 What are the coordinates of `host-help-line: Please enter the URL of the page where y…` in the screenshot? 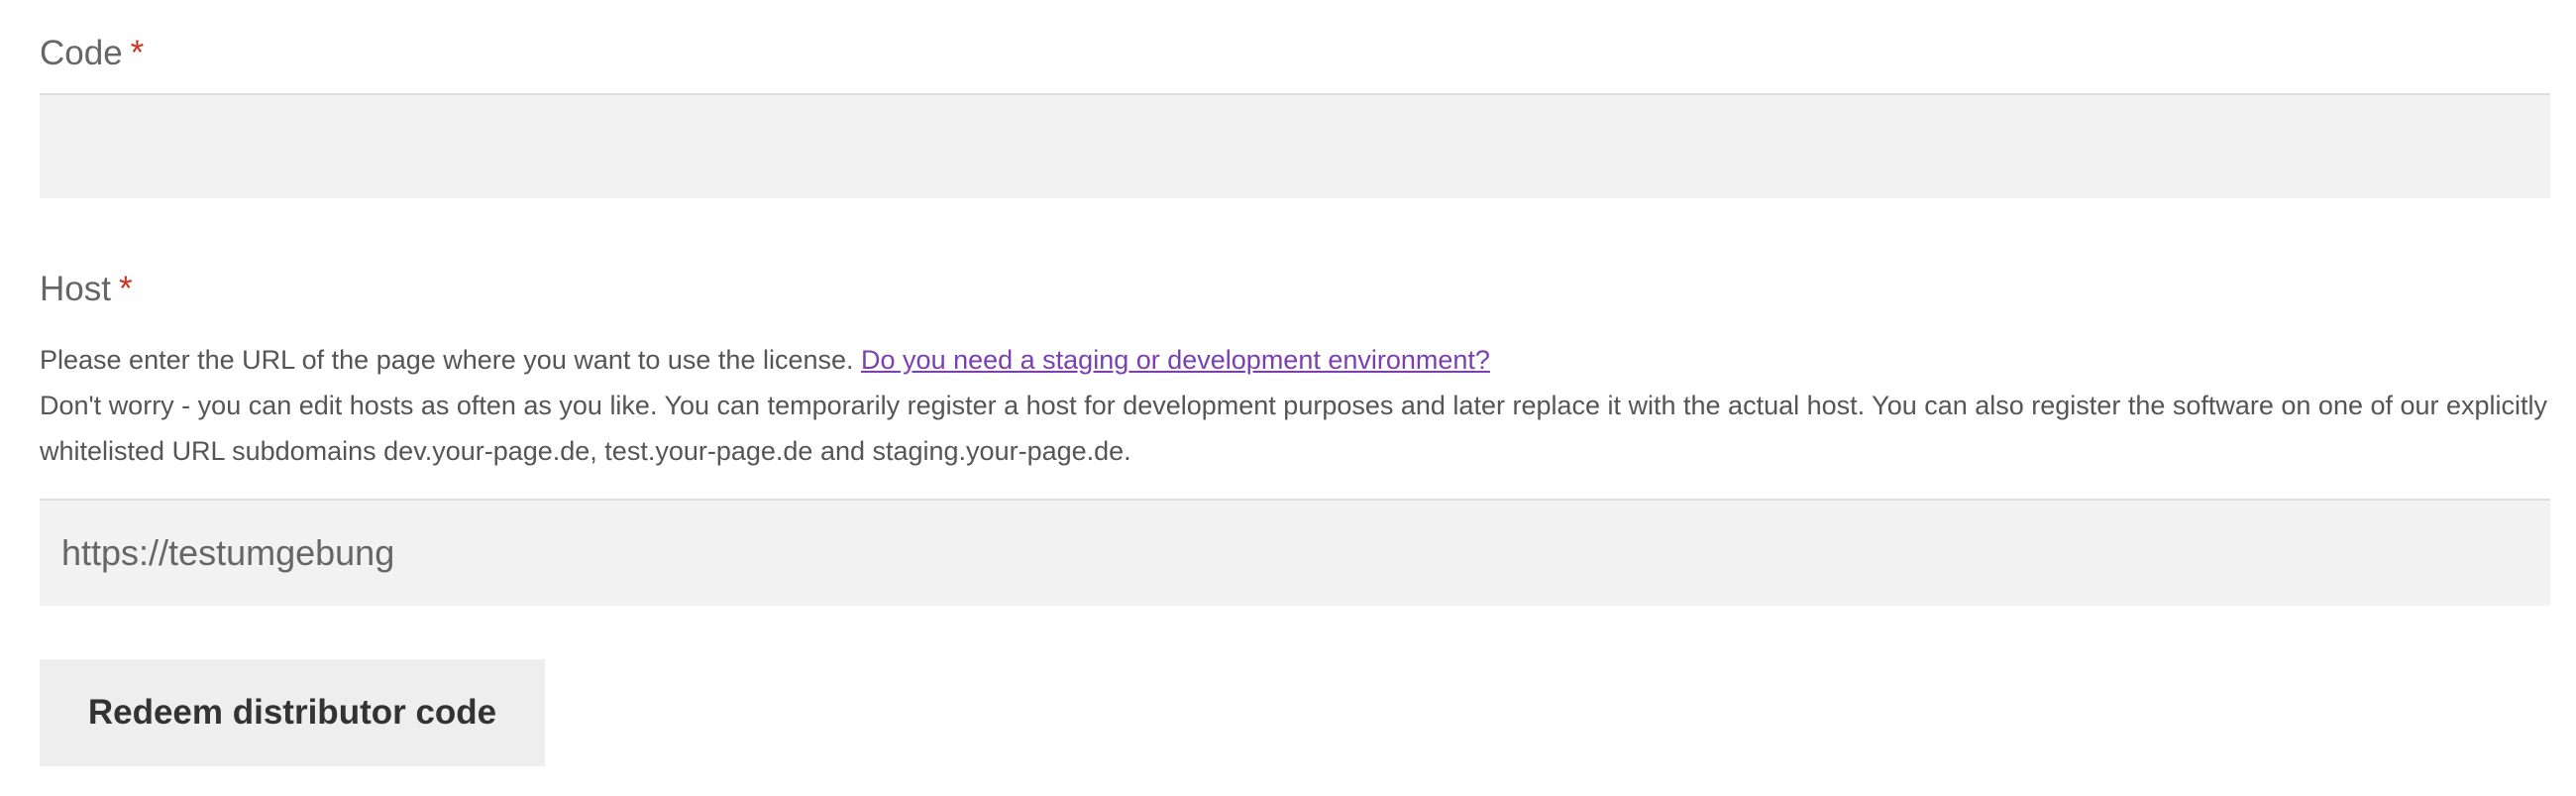 It's located at (1295, 360).